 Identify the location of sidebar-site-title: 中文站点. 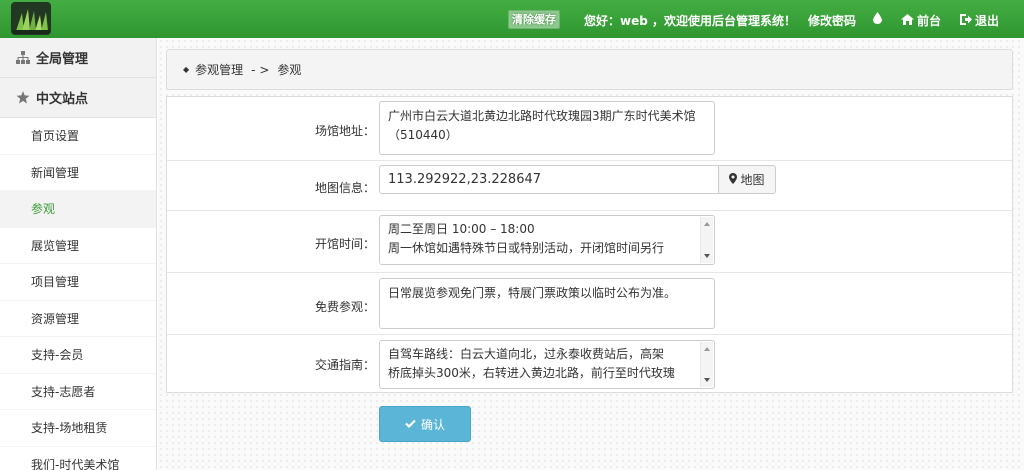
(62, 99).